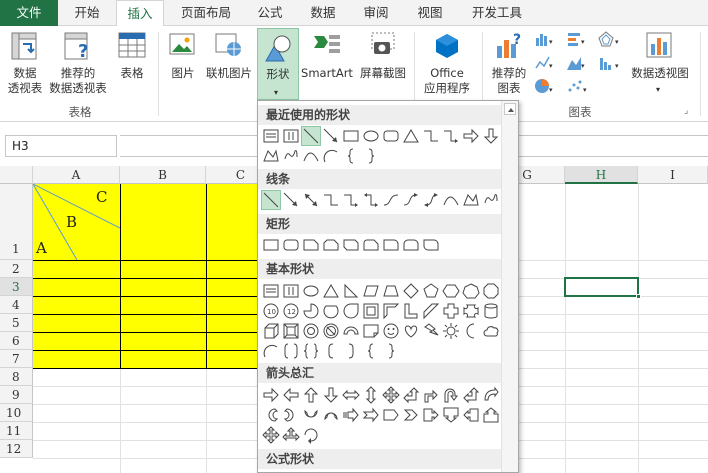 The height and width of the screenshot is (473, 708). What do you see at coordinates (391, 291) in the screenshot?
I see `trap-shape-icon` at bounding box center [391, 291].